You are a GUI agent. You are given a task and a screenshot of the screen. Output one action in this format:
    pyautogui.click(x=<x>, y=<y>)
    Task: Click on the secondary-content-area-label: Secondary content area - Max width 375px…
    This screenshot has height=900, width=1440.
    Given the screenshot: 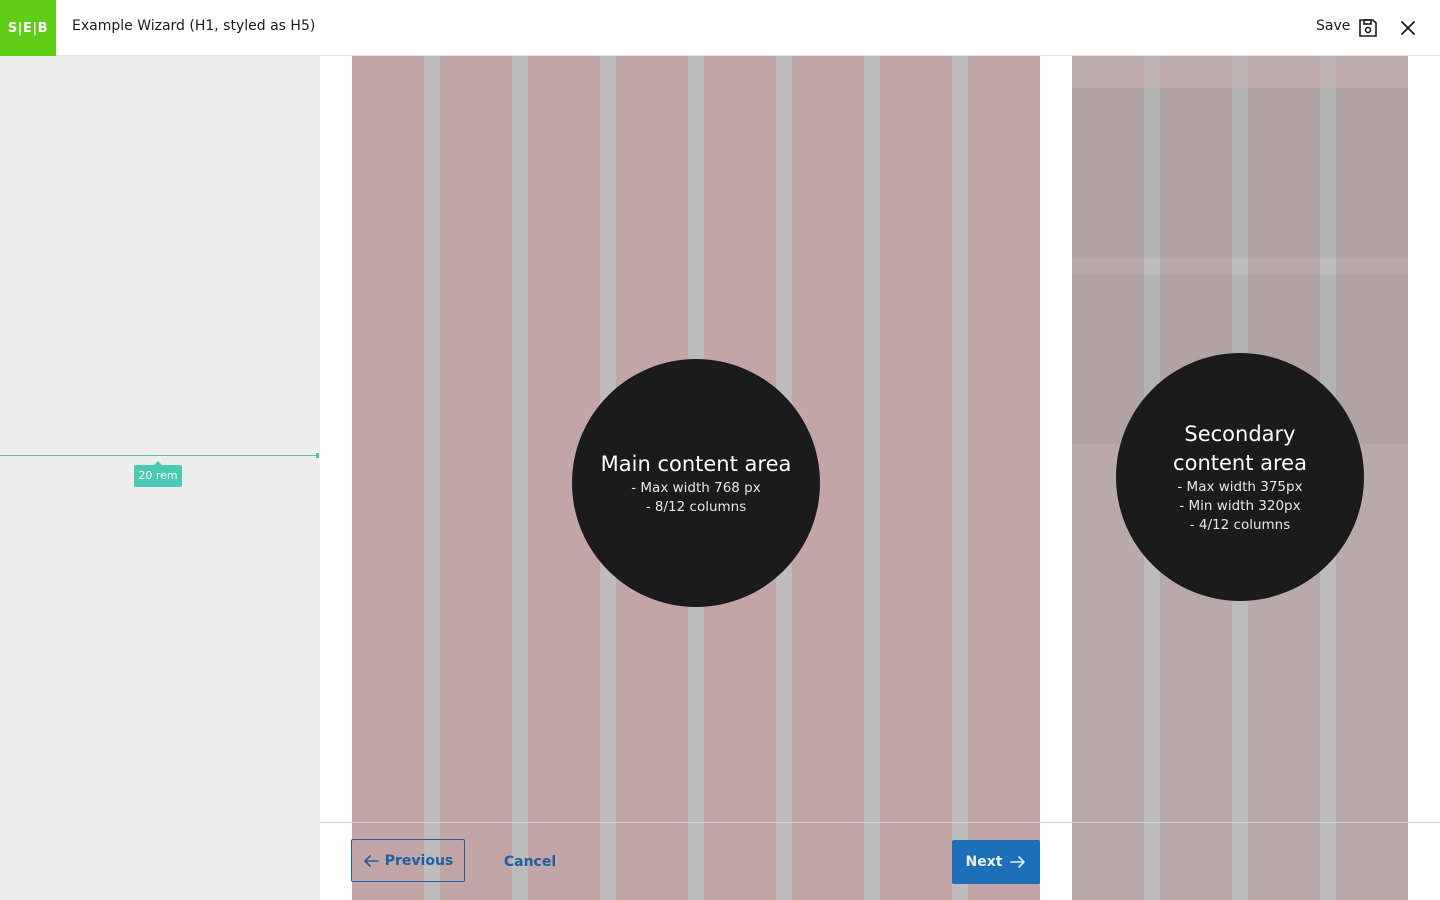 What is the action you would take?
    pyautogui.click(x=1240, y=477)
    